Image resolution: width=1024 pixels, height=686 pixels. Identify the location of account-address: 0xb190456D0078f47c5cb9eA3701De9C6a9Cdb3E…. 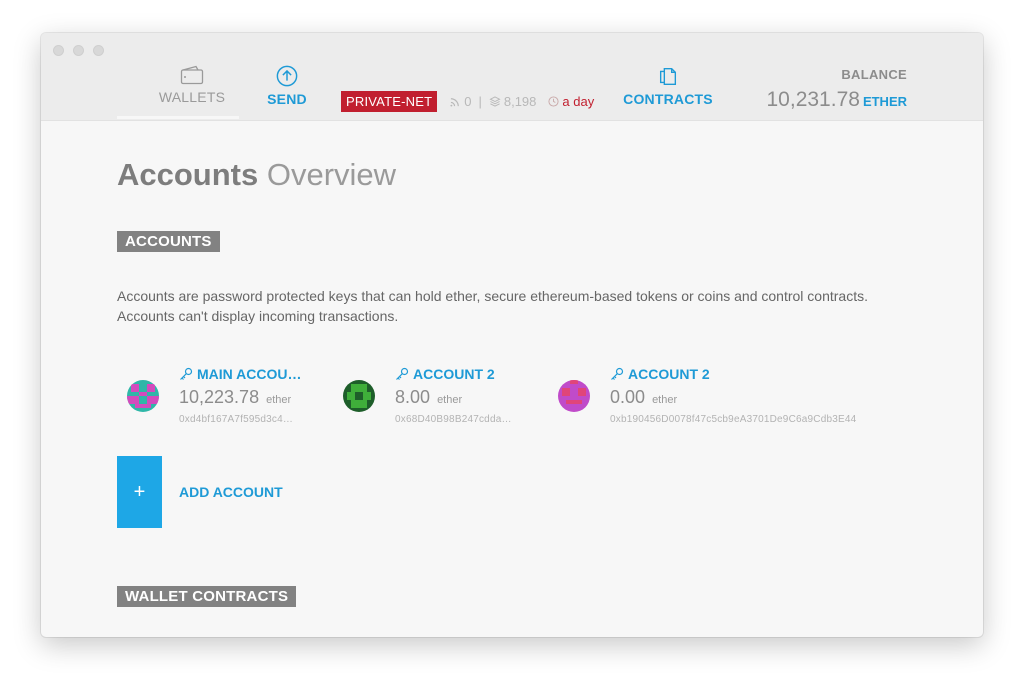
(733, 419).